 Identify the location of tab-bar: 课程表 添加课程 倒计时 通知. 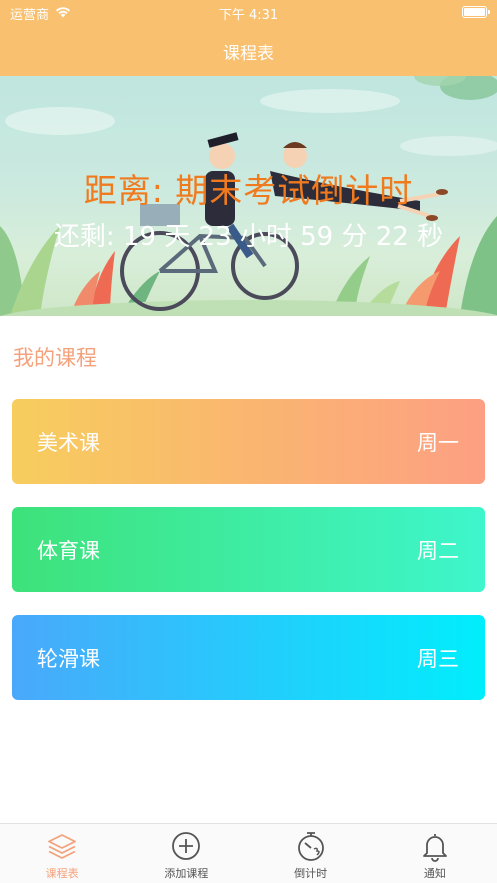
(248, 853).